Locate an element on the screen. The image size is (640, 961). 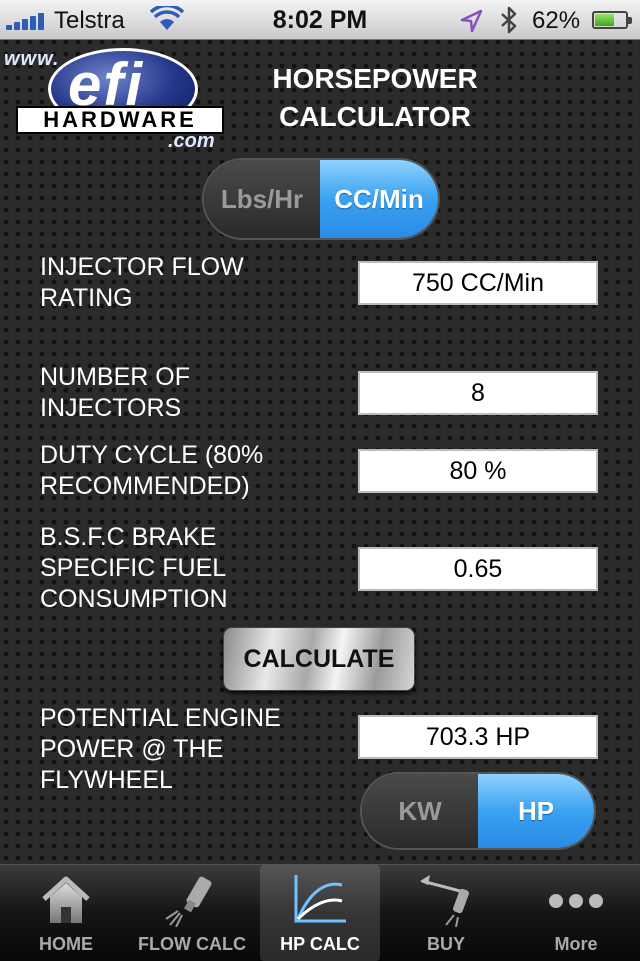
location-arrow-icon is located at coordinates (471, 21).